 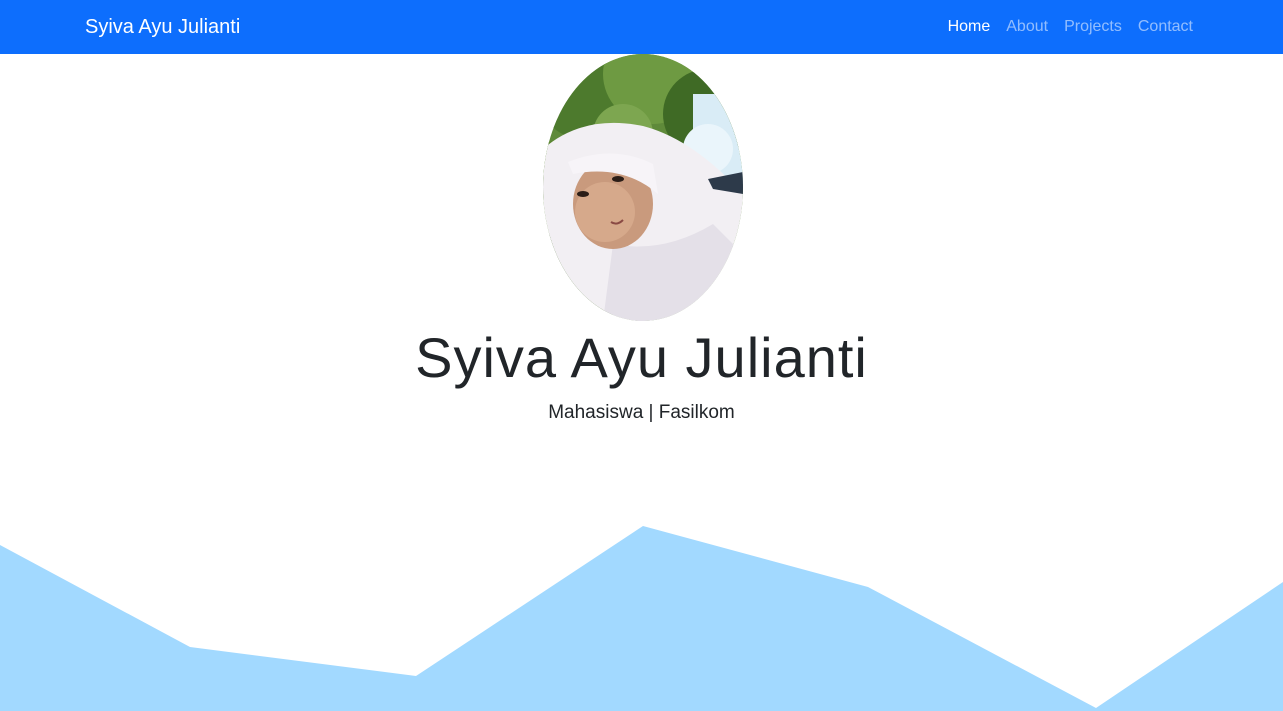 I want to click on hero-name: Syiva Ayu Julianti, so click(x=641, y=357).